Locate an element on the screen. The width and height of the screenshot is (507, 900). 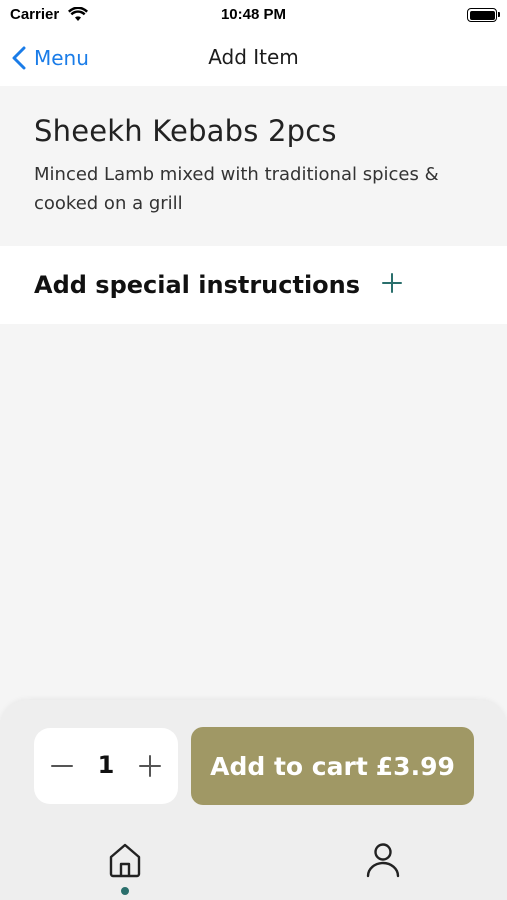
back-button: Menu is located at coordinates (50, 58).